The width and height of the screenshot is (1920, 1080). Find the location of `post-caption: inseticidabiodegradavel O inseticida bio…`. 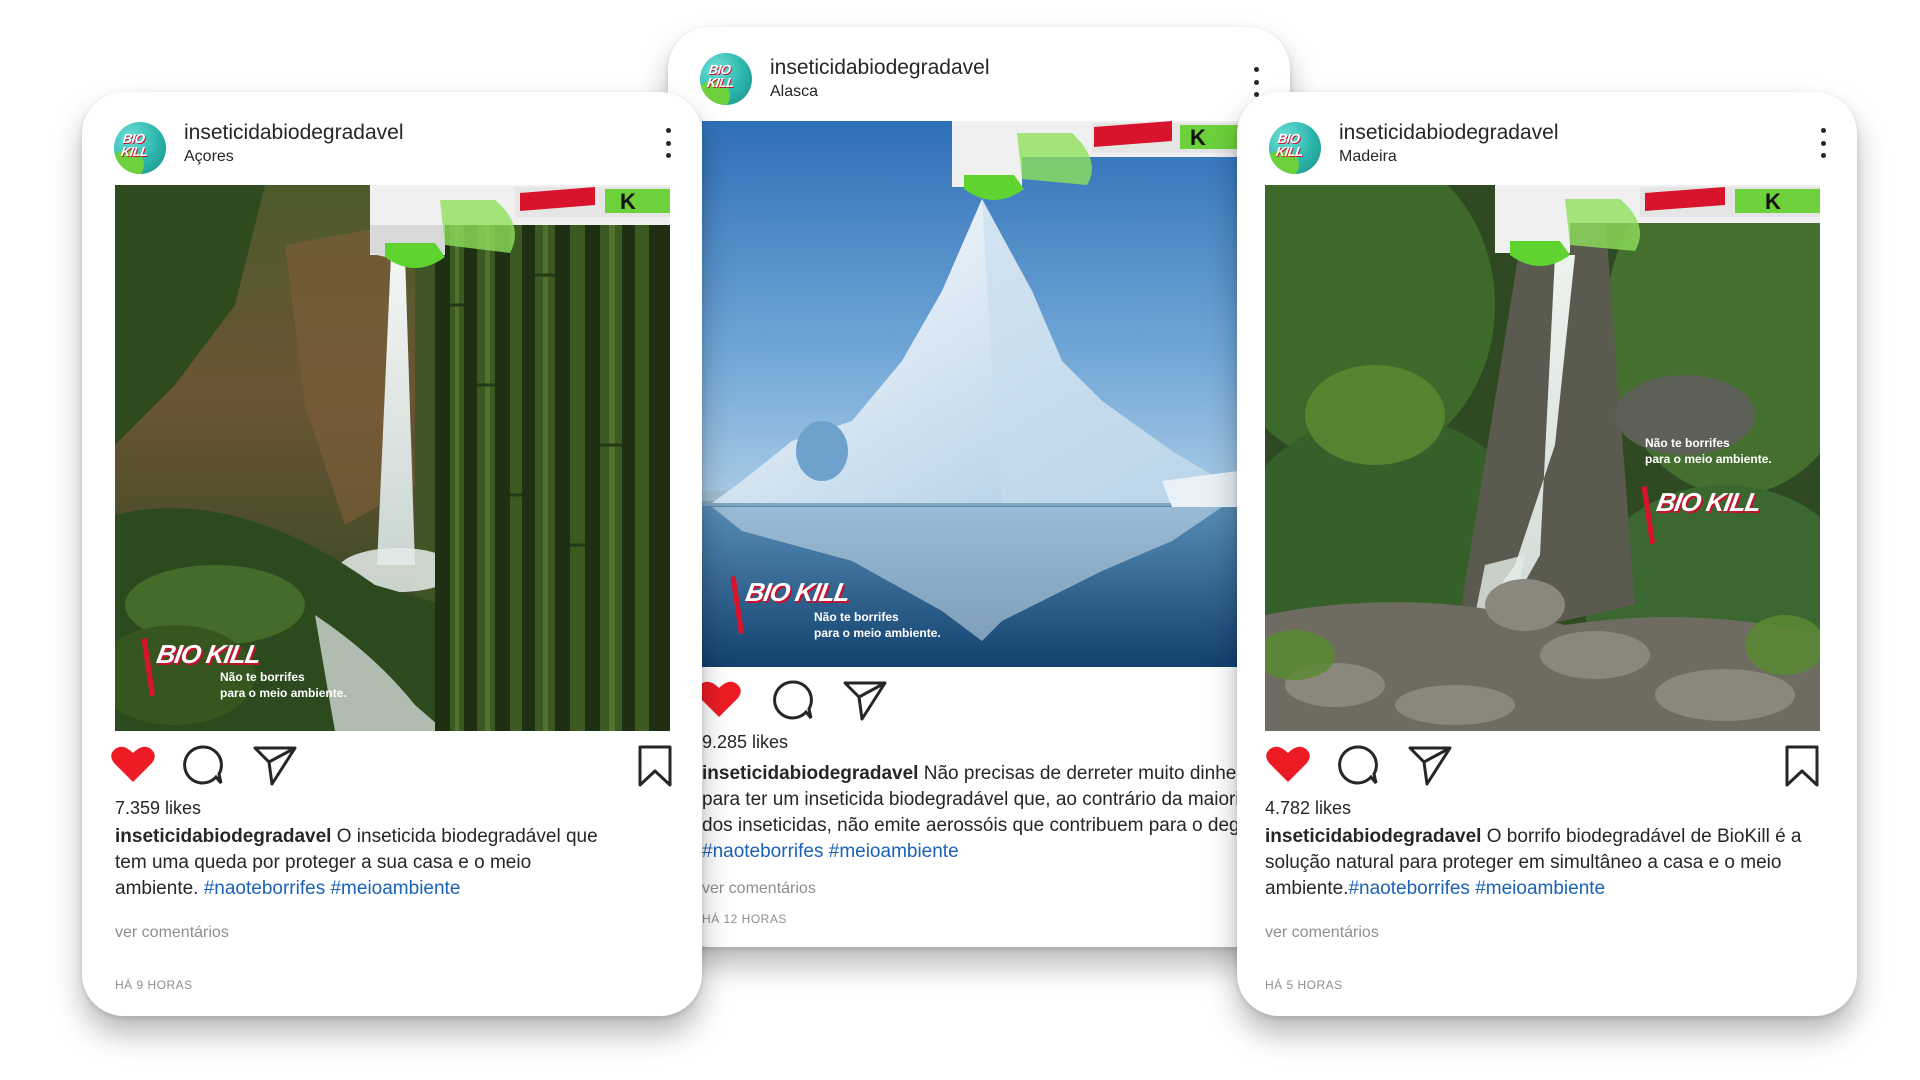

post-caption: inseticidabiodegradavel O inseticida bio… is located at coordinates (365, 863).